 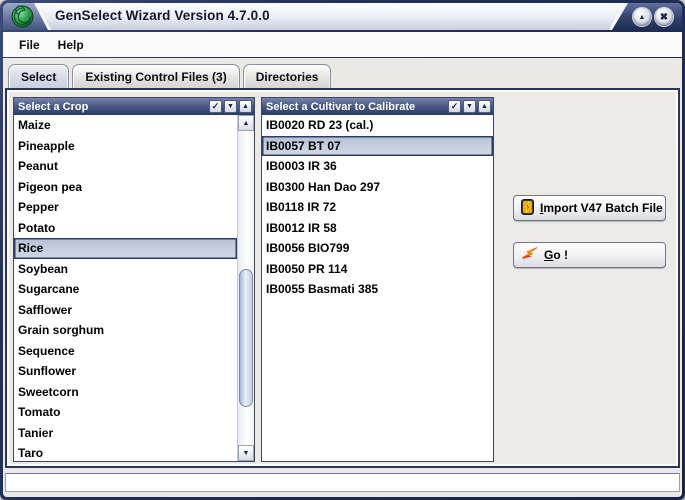 What do you see at coordinates (29, 45) in the screenshot?
I see `menu-item: File` at bounding box center [29, 45].